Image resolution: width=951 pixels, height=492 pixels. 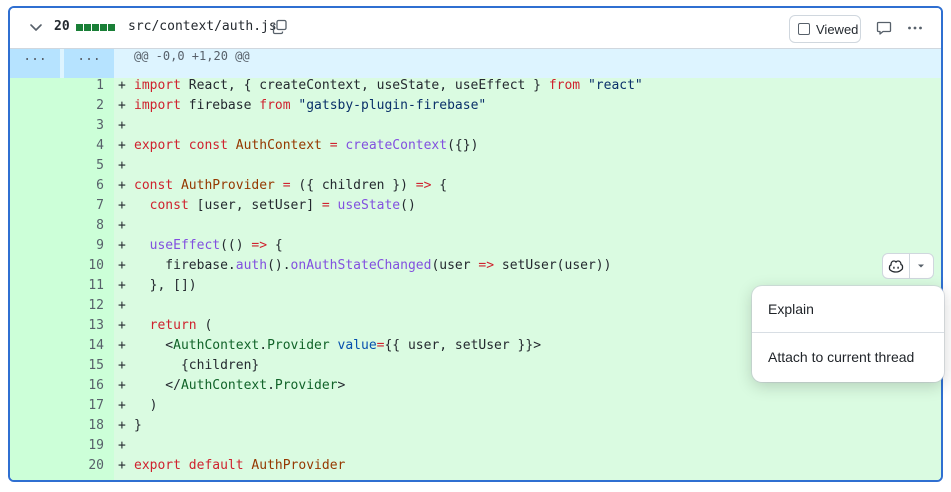 I want to click on line-number: 5, so click(x=84, y=165).